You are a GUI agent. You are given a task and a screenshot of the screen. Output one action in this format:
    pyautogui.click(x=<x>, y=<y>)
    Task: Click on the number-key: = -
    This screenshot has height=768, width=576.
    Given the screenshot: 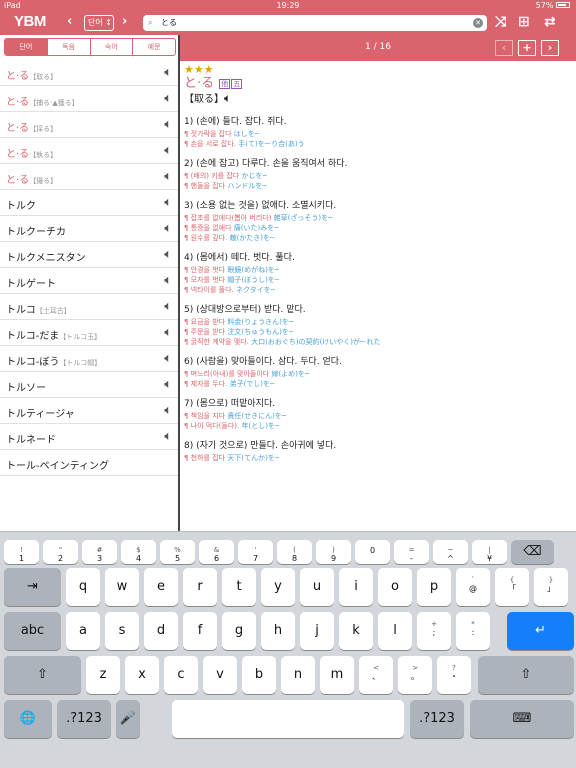 What is the action you would take?
    pyautogui.click(x=411, y=552)
    